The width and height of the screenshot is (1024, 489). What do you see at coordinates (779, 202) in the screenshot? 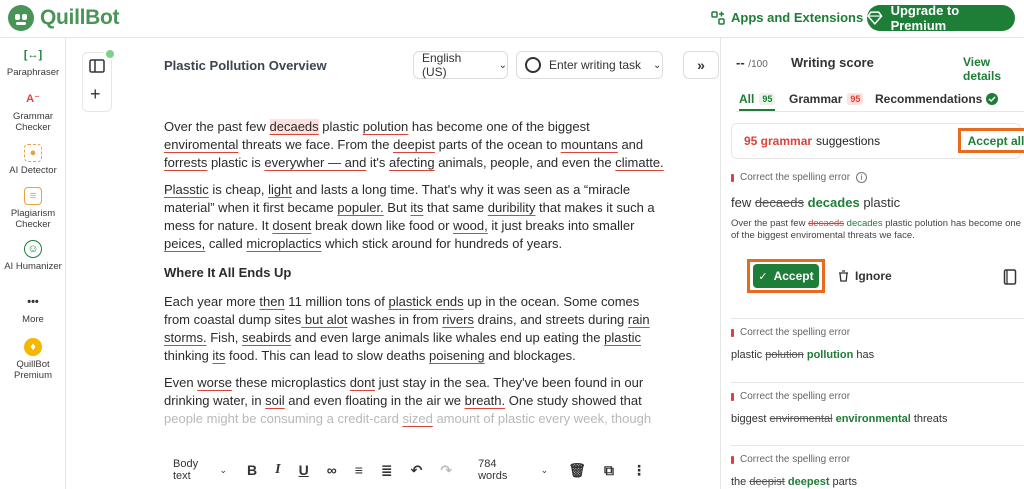
I see `wrong-word: decaeds` at bounding box center [779, 202].